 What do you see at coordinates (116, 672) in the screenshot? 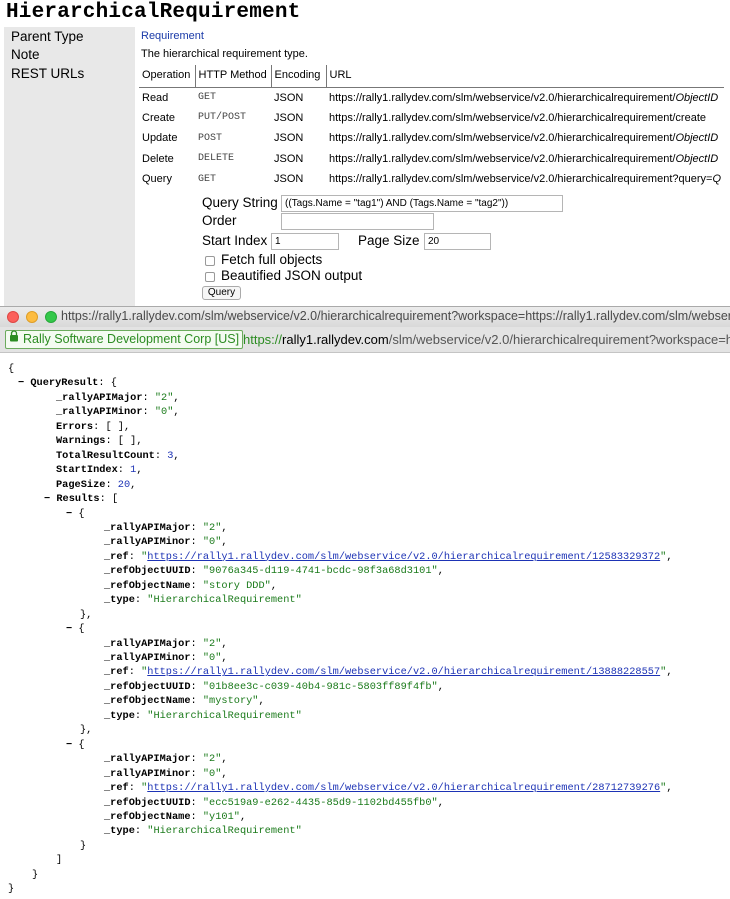
I see `json-key: _ref` at bounding box center [116, 672].